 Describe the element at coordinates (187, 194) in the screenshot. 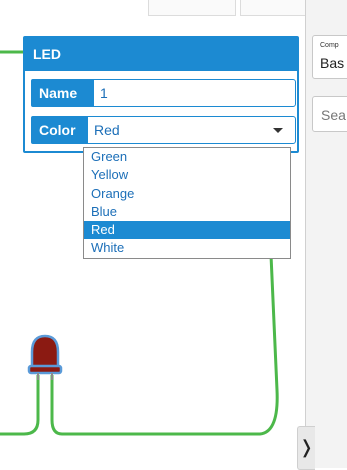

I see `dropdown-option: Orange` at that location.